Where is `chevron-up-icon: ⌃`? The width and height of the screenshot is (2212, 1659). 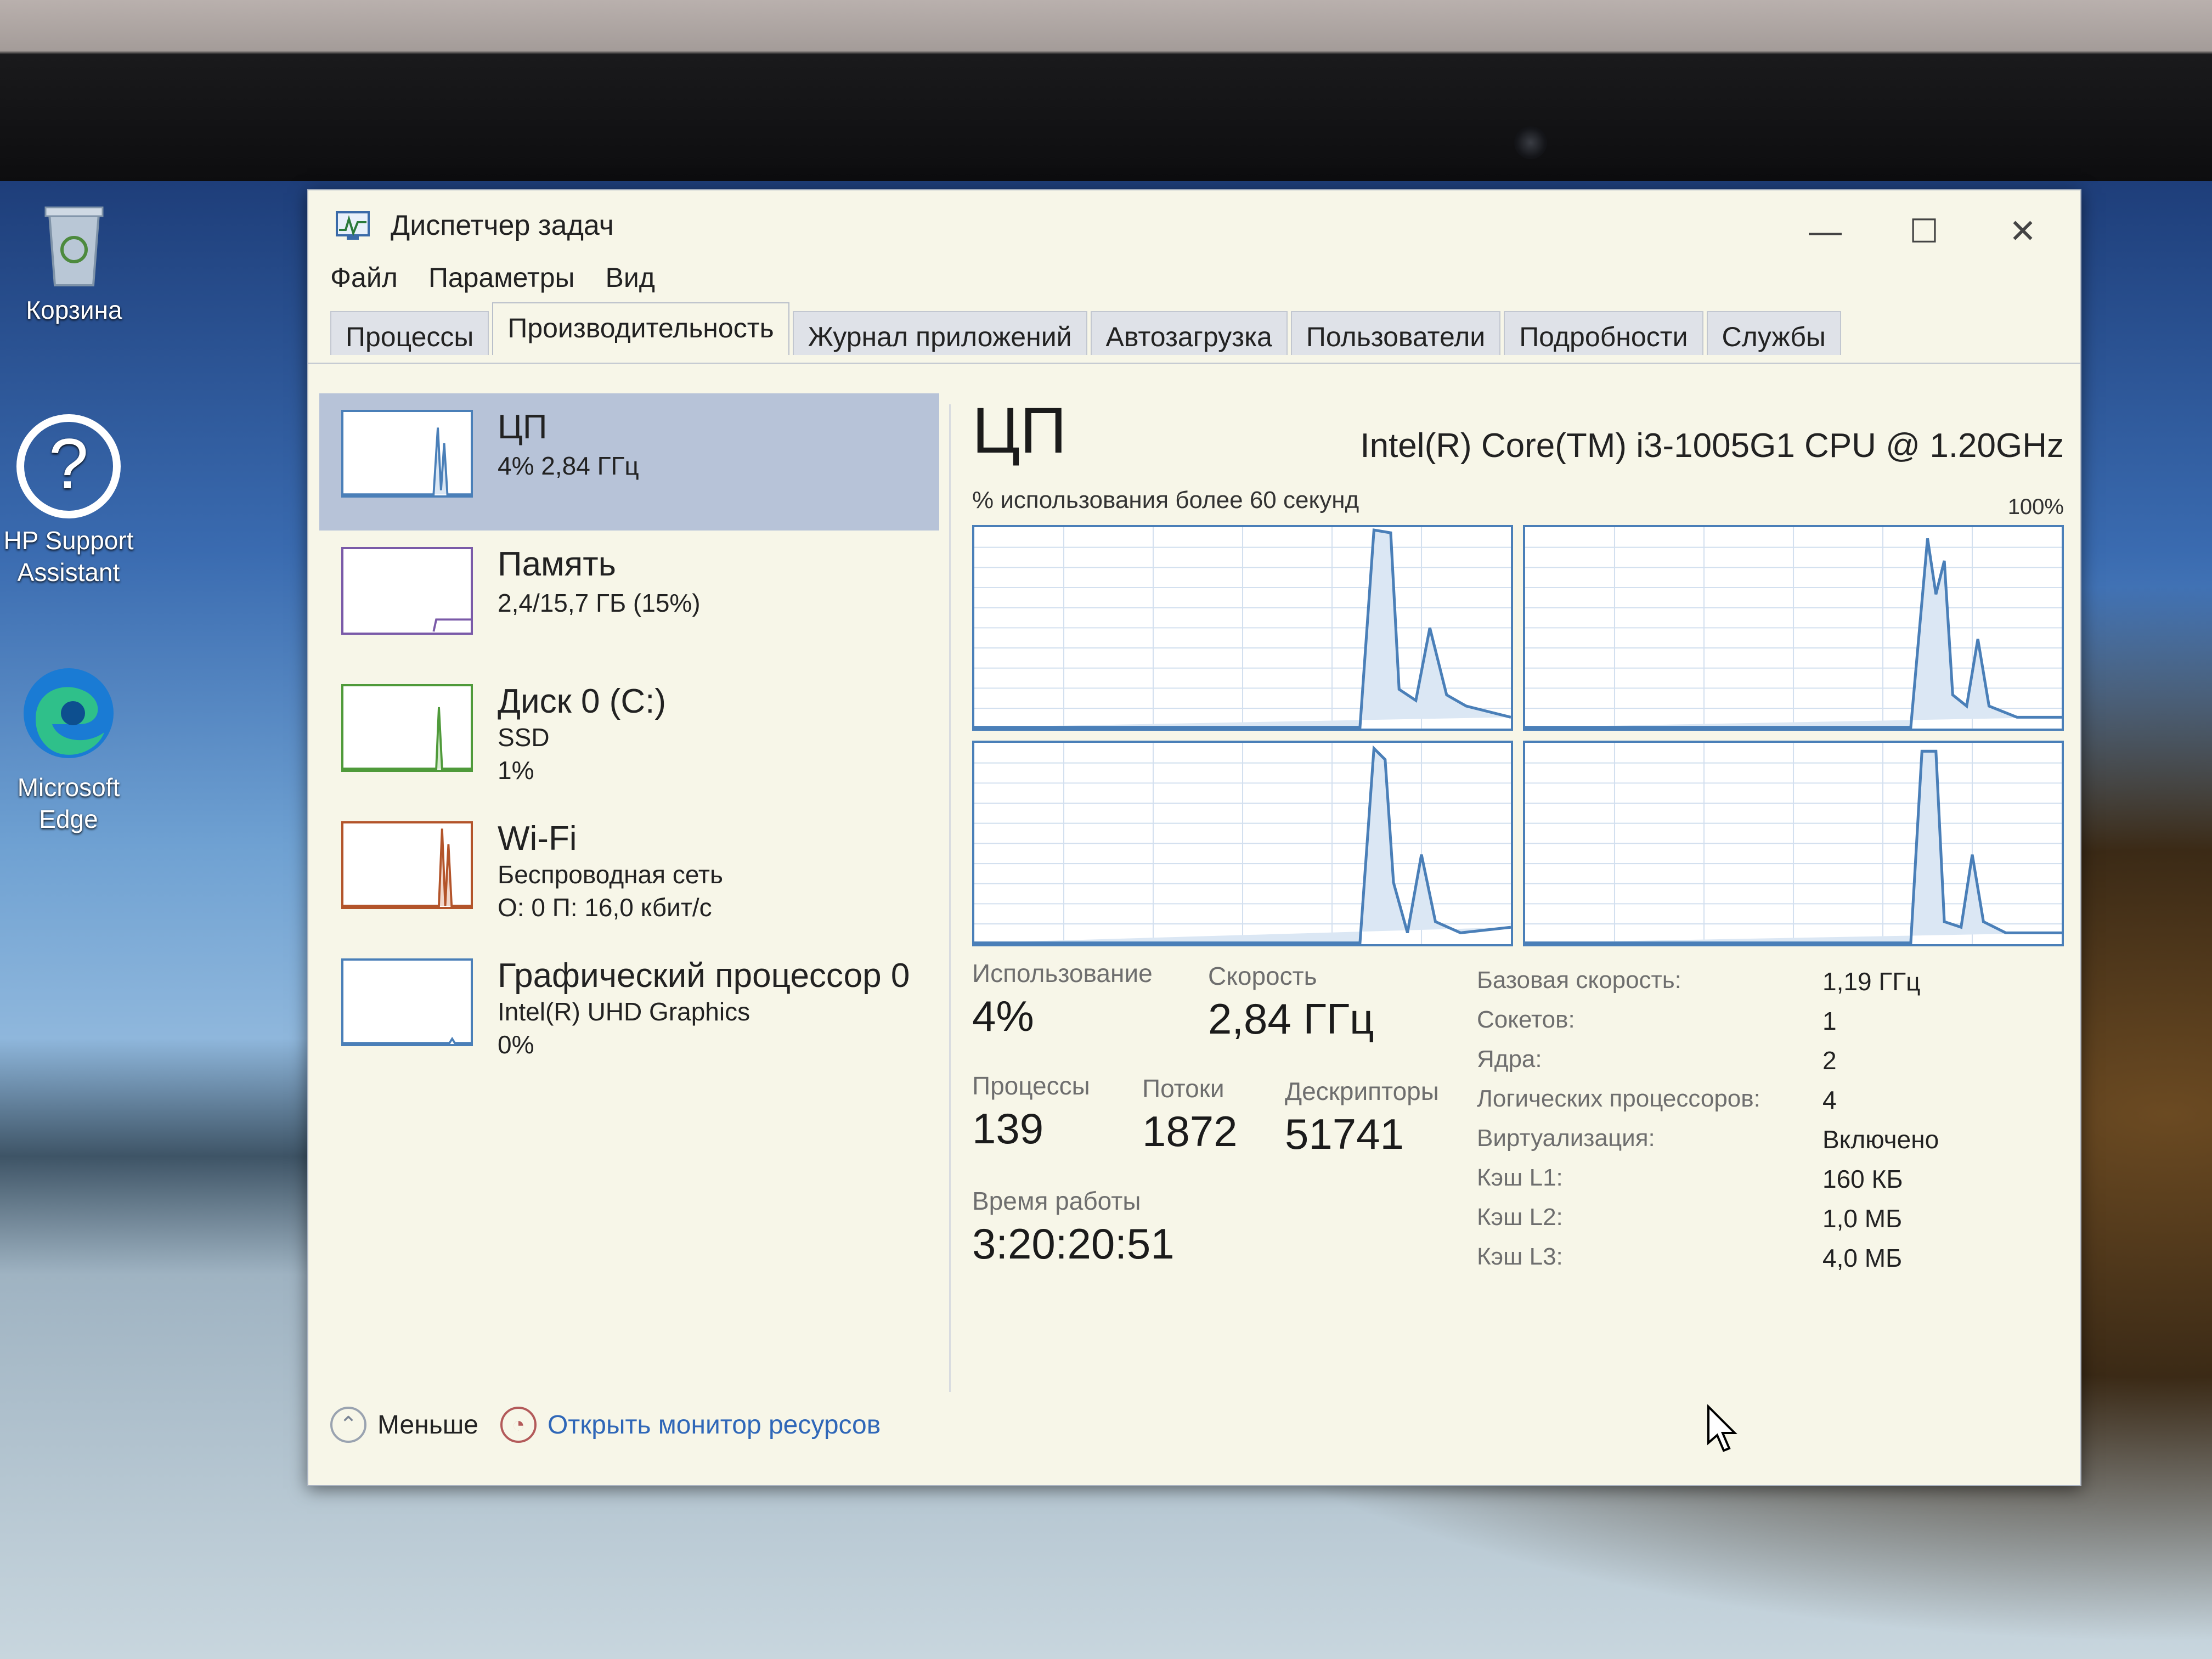
chevron-up-icon: ⌃ is located at coordinates (348, 1425).